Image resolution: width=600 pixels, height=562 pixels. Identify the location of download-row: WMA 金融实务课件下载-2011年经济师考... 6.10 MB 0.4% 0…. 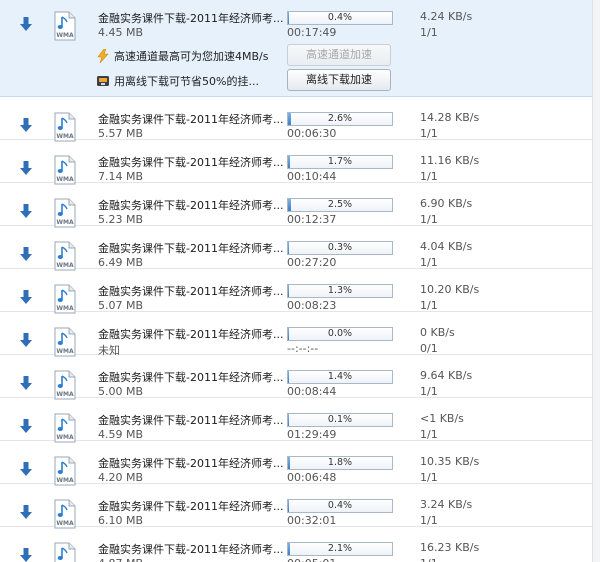
(300, 506).